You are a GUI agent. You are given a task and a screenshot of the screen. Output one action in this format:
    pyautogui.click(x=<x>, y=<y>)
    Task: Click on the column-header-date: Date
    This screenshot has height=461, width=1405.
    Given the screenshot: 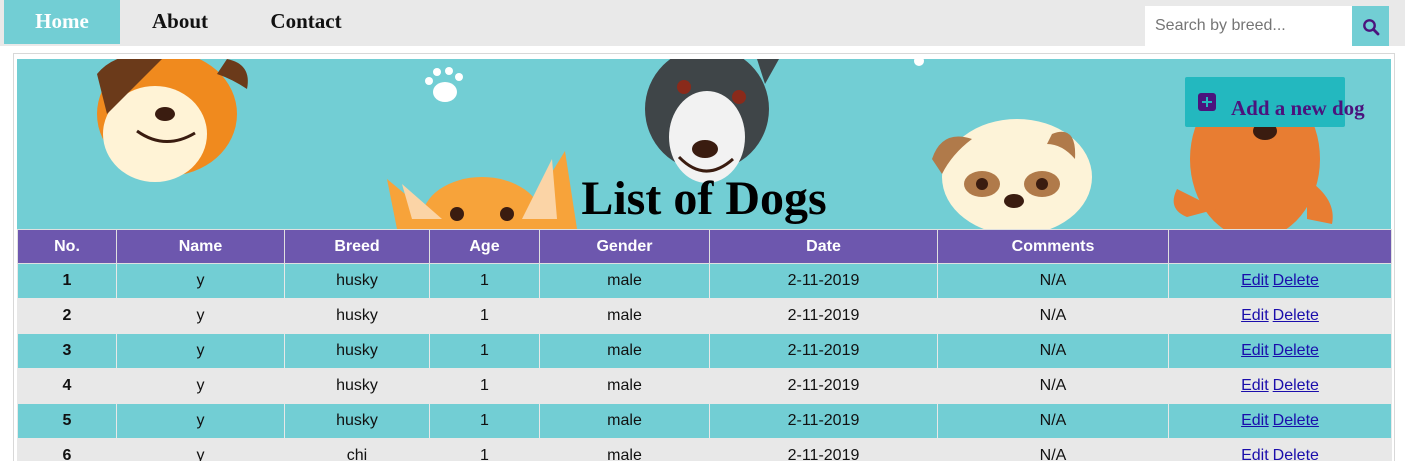 What is the action you would take?
    pyautogui.click(x=823, y=246)
    